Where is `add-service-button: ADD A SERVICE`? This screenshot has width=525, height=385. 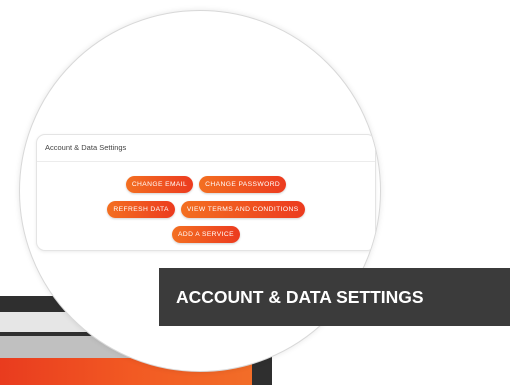
add-service-button: ADD A SERVICE is located at coordinates (206, 234).